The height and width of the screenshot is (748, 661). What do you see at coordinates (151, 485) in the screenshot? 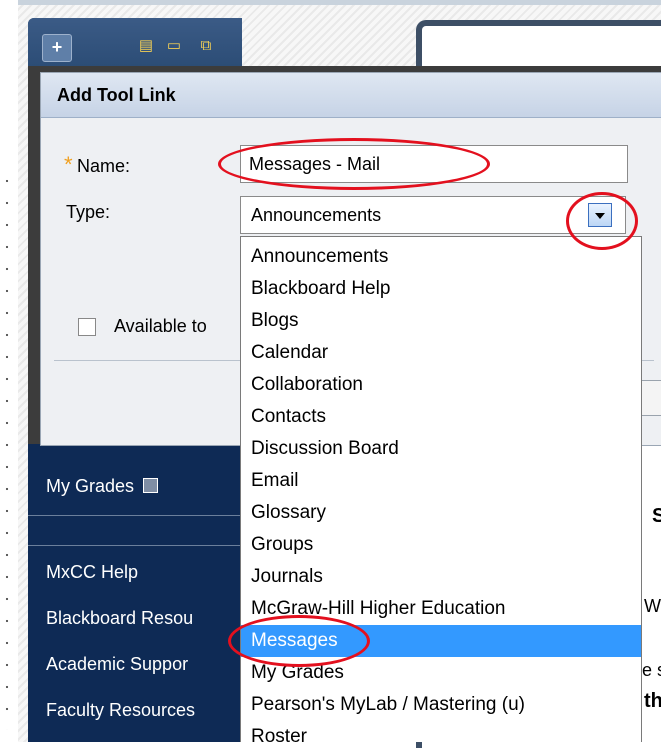
I see `grade-icon` at bounding box center [151, 485].